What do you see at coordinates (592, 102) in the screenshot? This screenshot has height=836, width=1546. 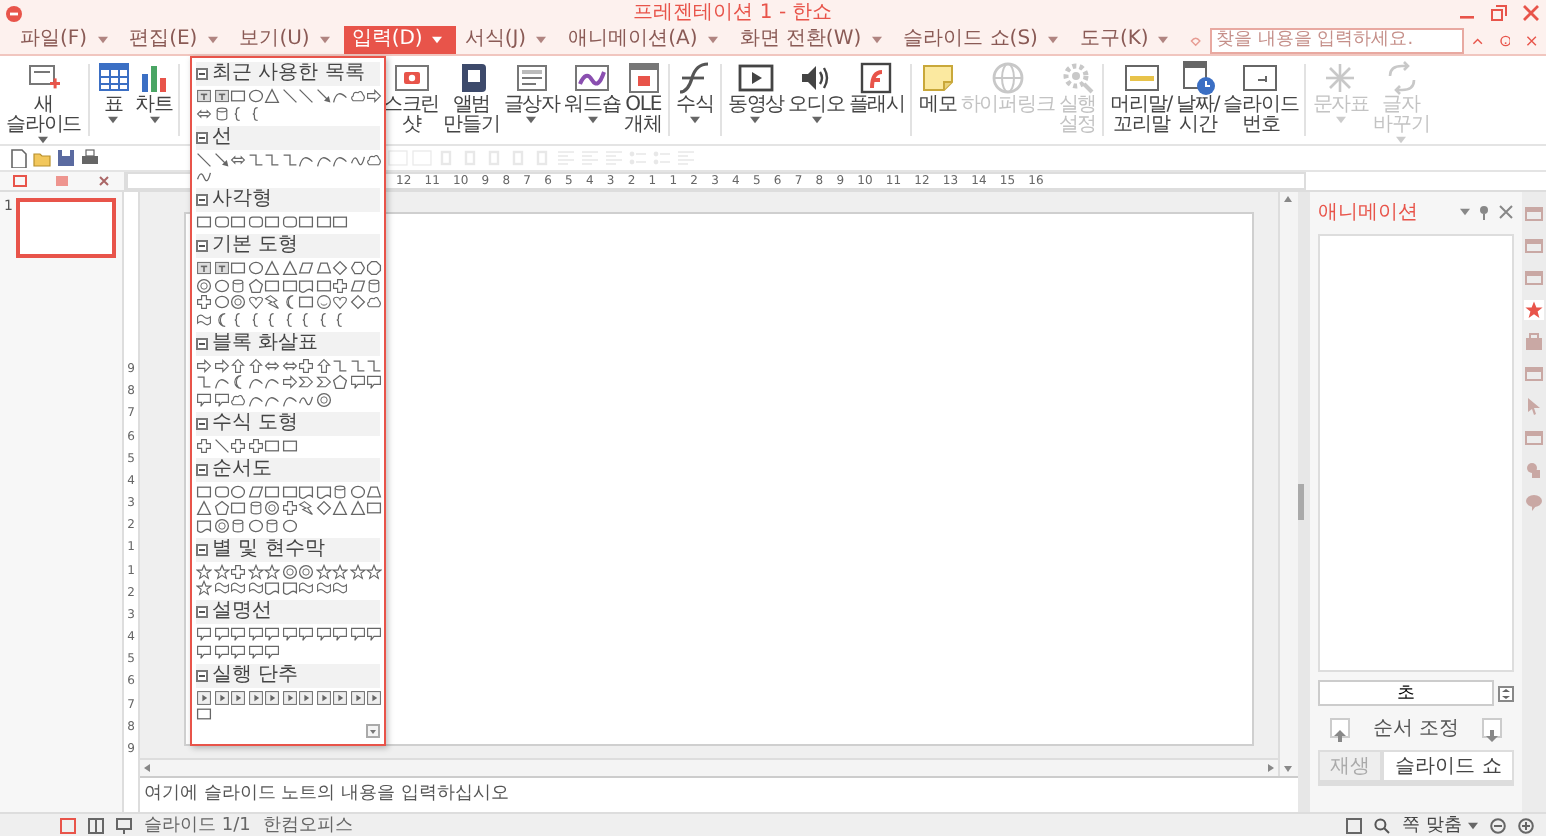 I see `ribbon-button: 워드숍` at bounding box center [592, 102].